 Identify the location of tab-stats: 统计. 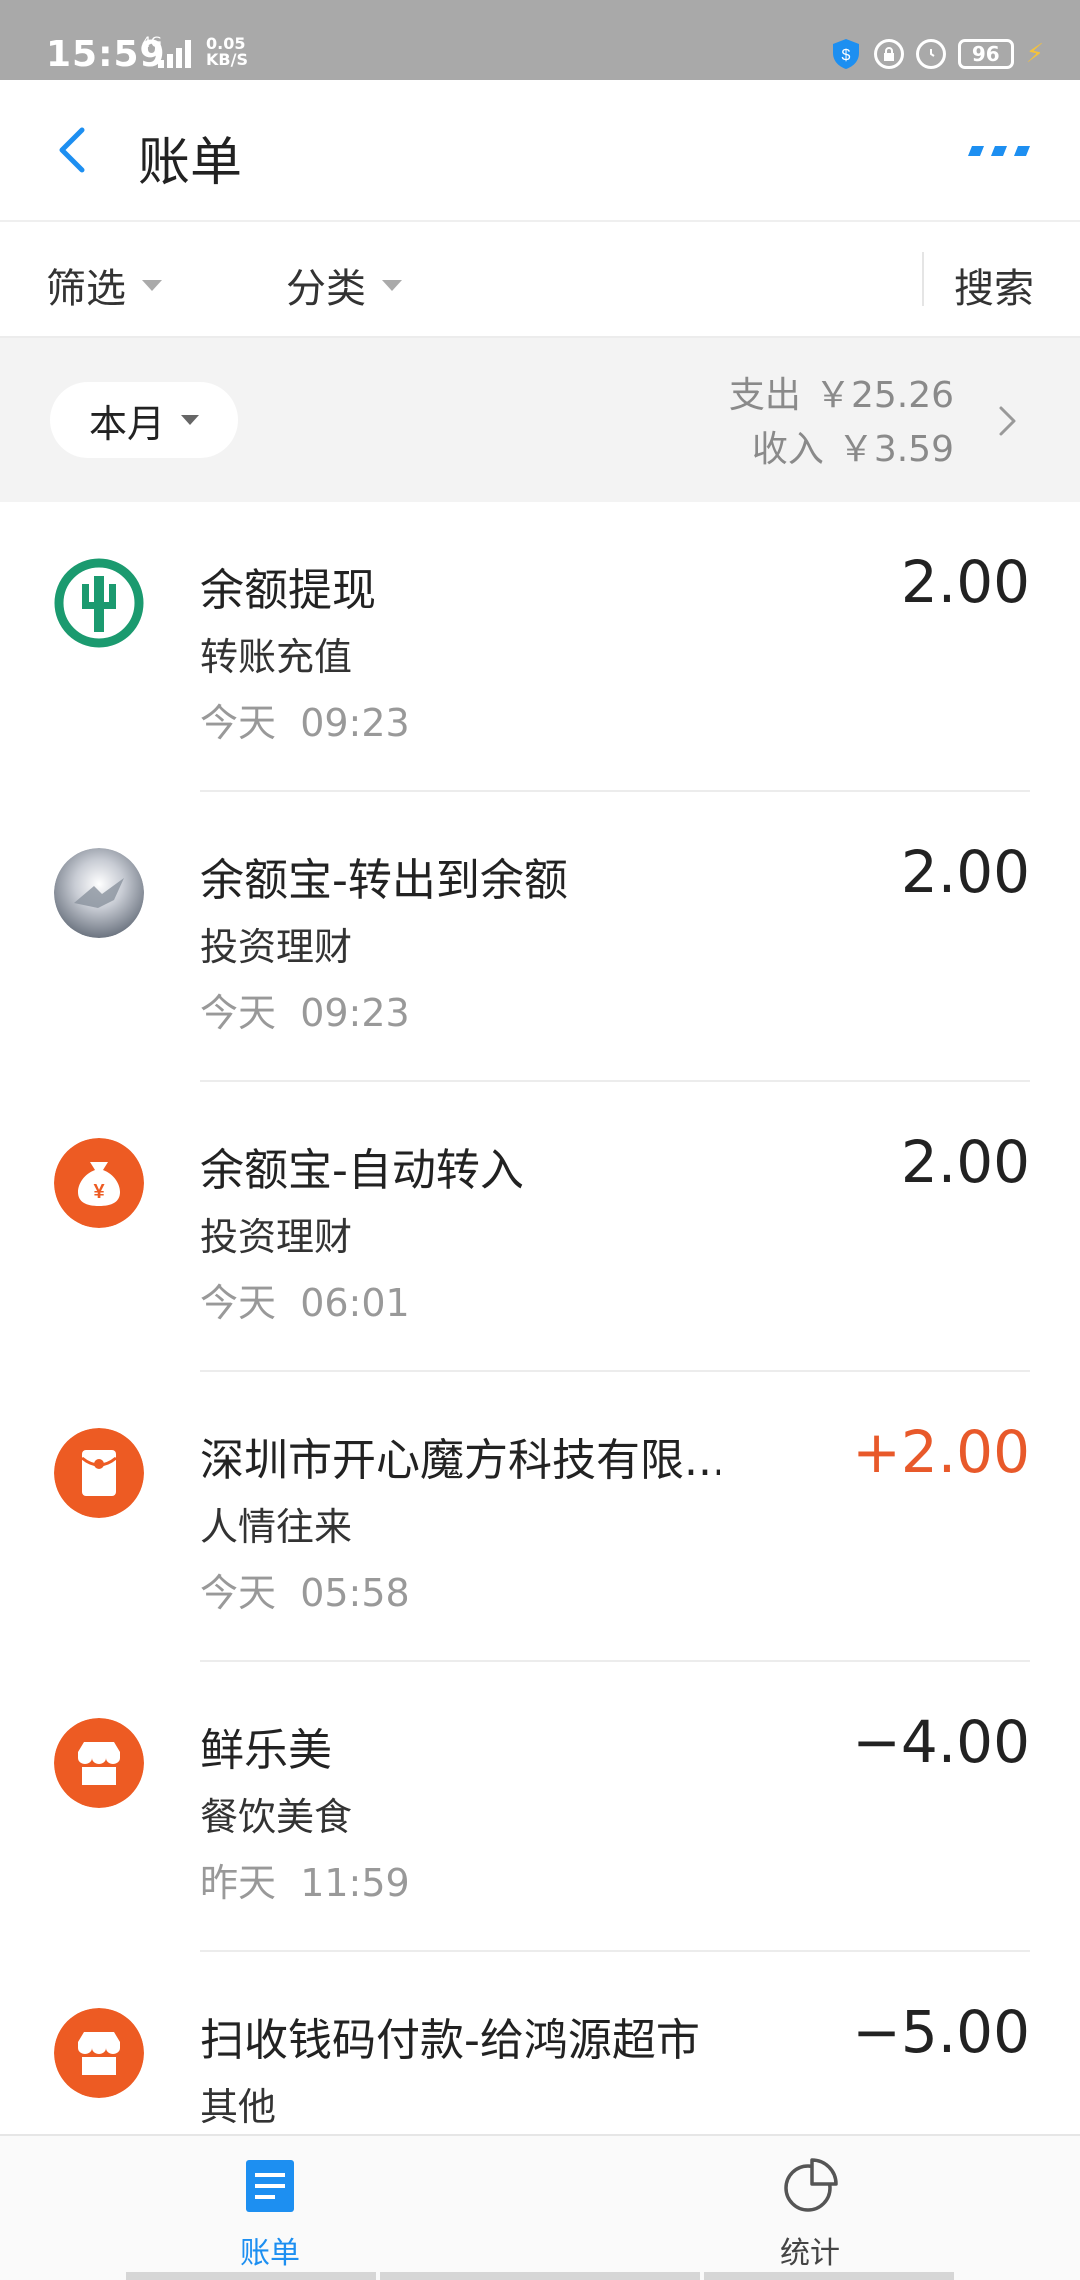
(810, 2214).